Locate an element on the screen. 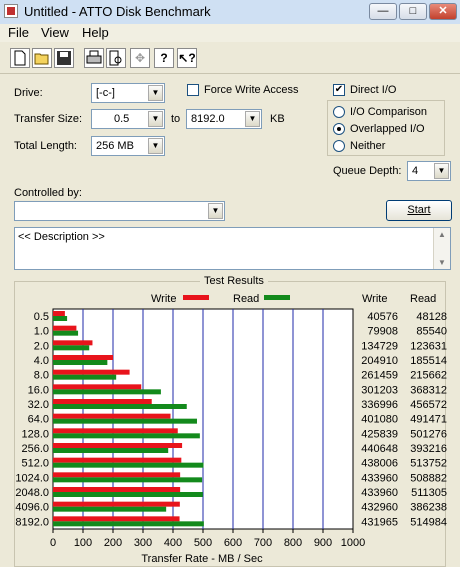  transfer-size-label: 8.0 is located at coordinates (41, 376).